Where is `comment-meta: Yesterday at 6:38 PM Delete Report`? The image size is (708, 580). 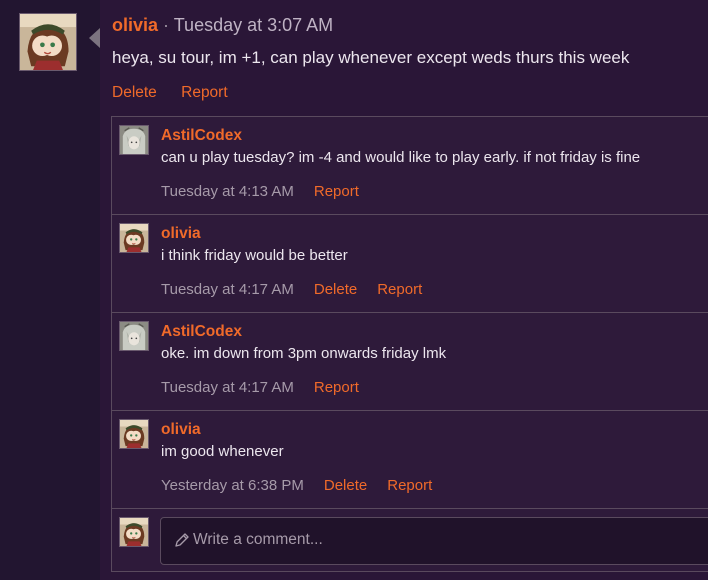
comment-meta: Yesterday at 6:38 PM Delete Report is located at coordinates (296, 485).